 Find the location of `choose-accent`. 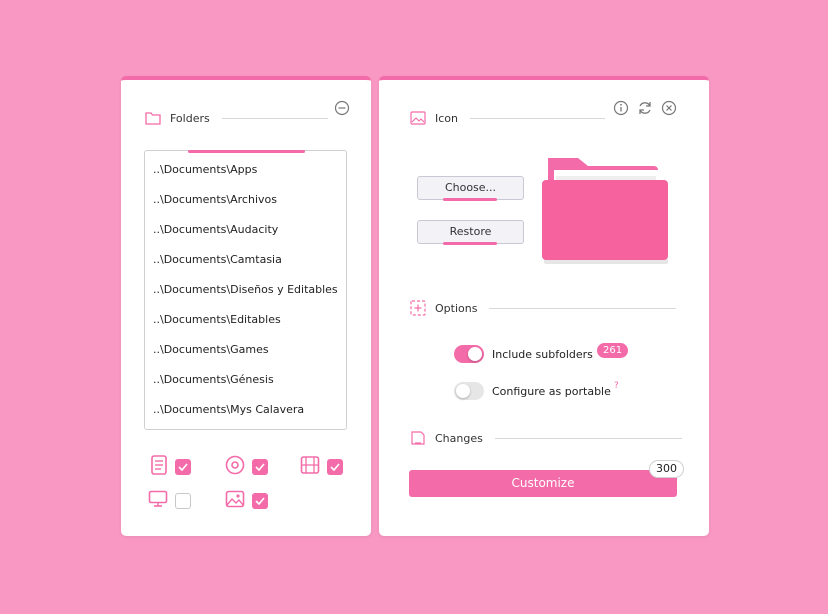

choose-accent is located at coordinates (470, 199).